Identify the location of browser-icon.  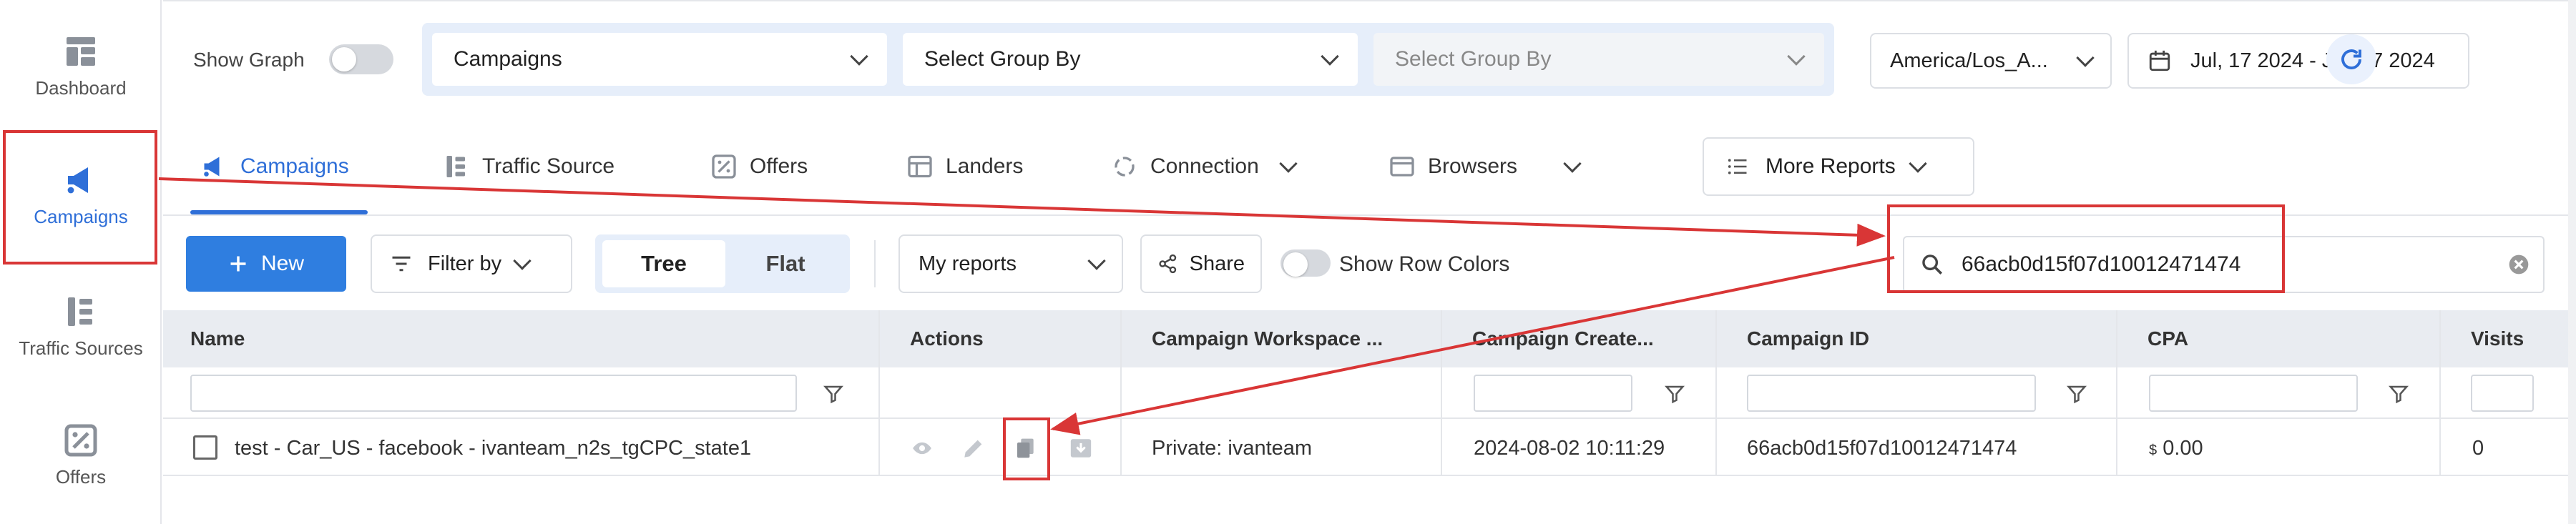
(1402, 167).